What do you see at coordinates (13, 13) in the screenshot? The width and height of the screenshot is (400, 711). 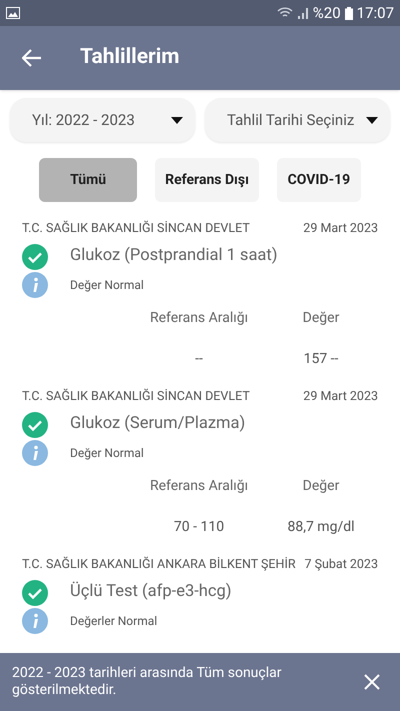 I see `image-icon` at bounding box center [13, 13].